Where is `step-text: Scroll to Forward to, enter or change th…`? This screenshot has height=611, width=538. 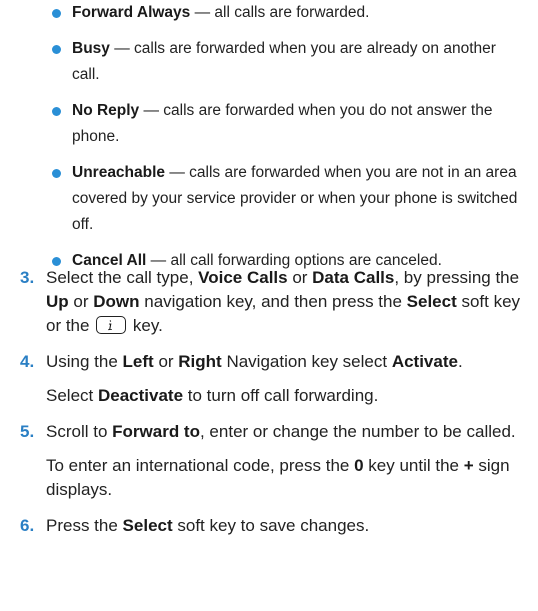
step-text: Scroll to Forward to, enter or change th… is located at coordinates (288, 432).